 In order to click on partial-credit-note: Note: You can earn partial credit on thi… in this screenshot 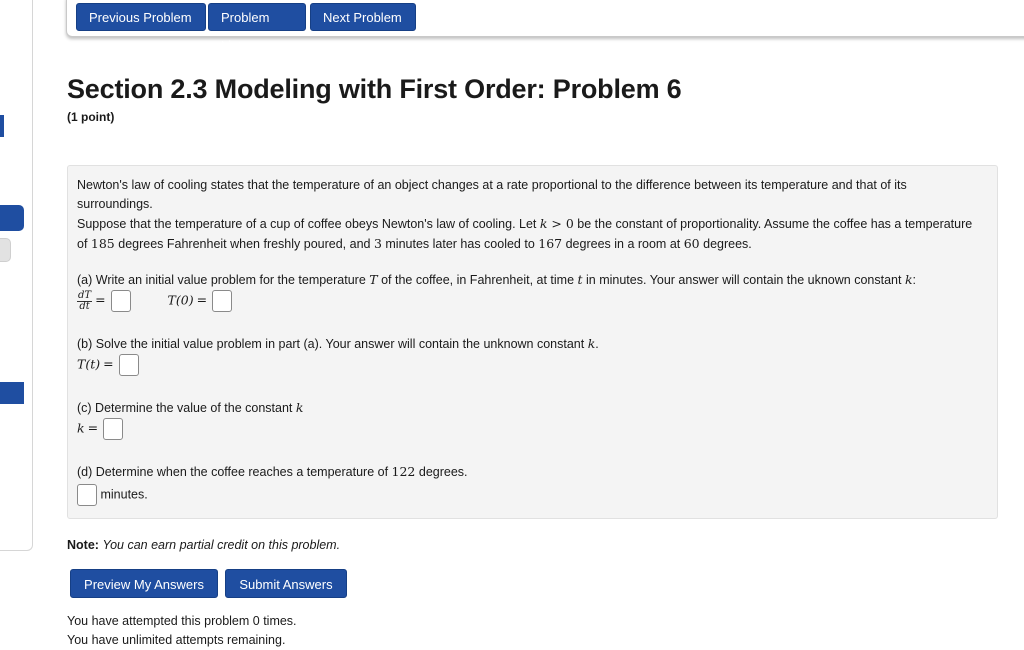, I will do `click(204, 545)`.